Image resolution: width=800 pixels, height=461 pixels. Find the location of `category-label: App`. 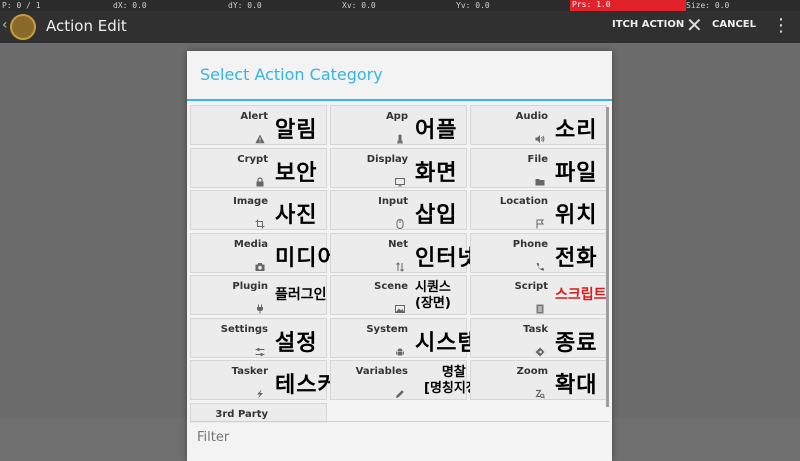

category-label: App is located at coordinates (396, 116).